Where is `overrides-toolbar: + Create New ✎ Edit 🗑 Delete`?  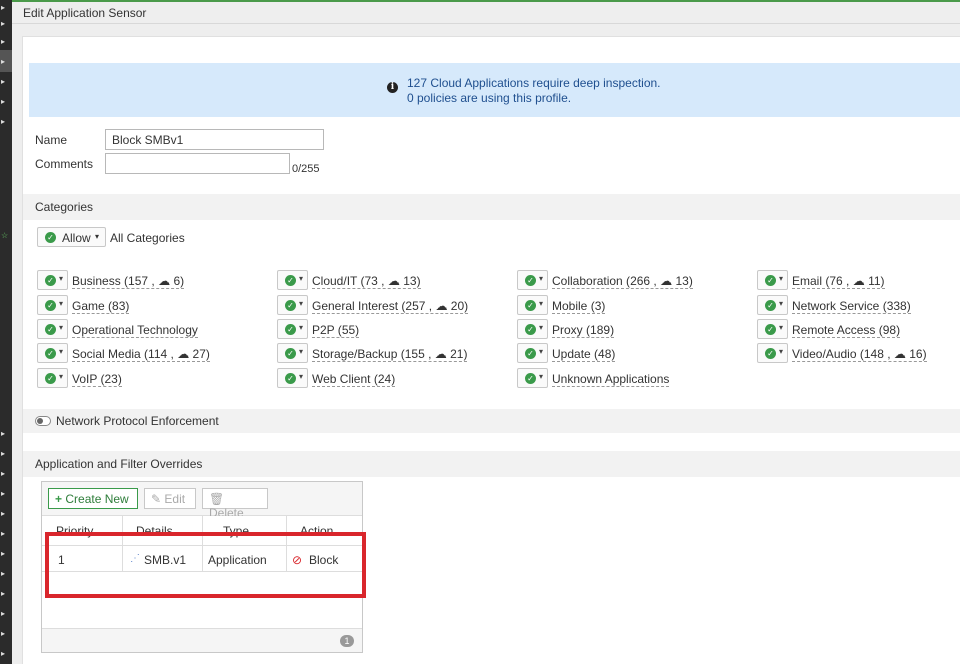
overrides-toolbar: + Create New ✎ Edit 🗑 Delete is located at coordinates (202, 501).